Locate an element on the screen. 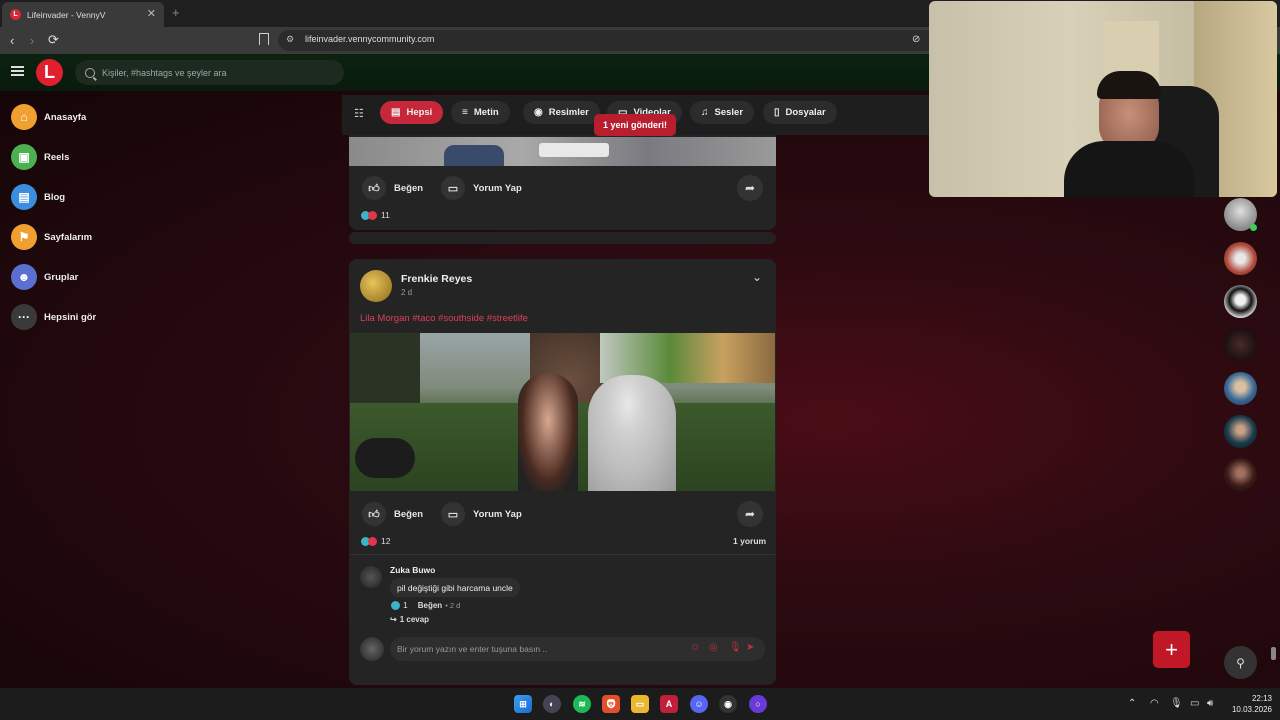 The width and height of the screenshot is (1280, 720). forward-icon: › is located at coordinates (32, 40).